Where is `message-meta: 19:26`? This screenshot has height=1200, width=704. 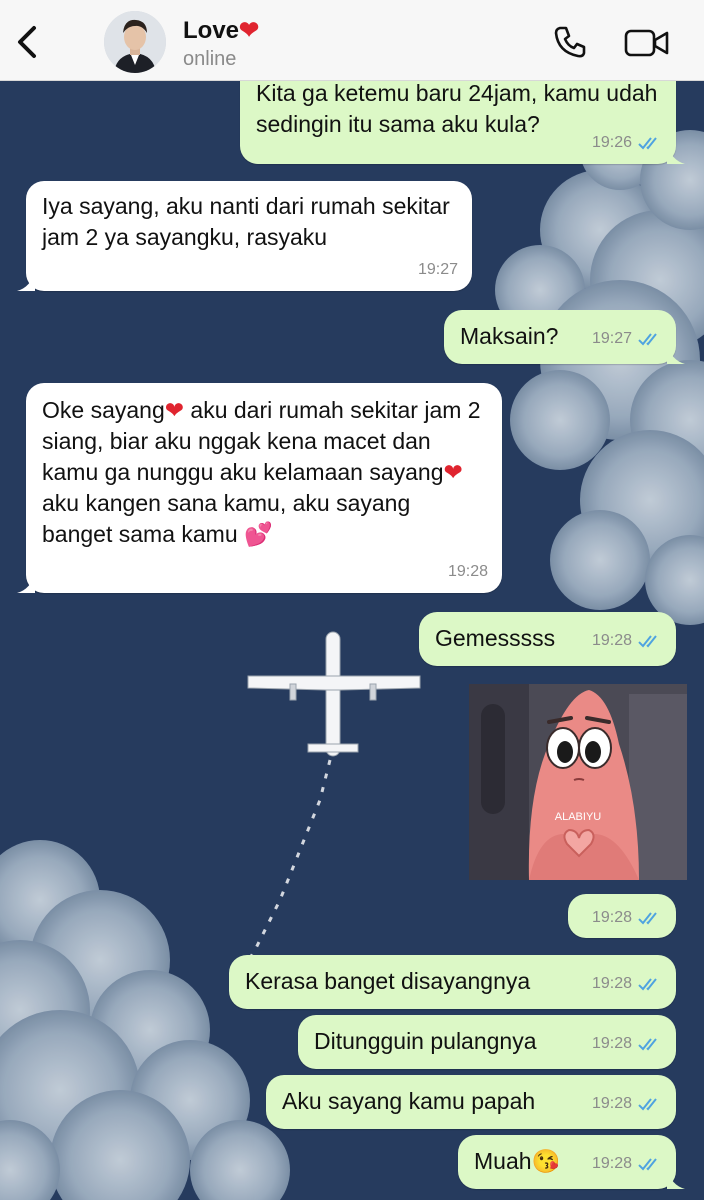 message-meta: 19:26 is located at coordinates (627, 142).